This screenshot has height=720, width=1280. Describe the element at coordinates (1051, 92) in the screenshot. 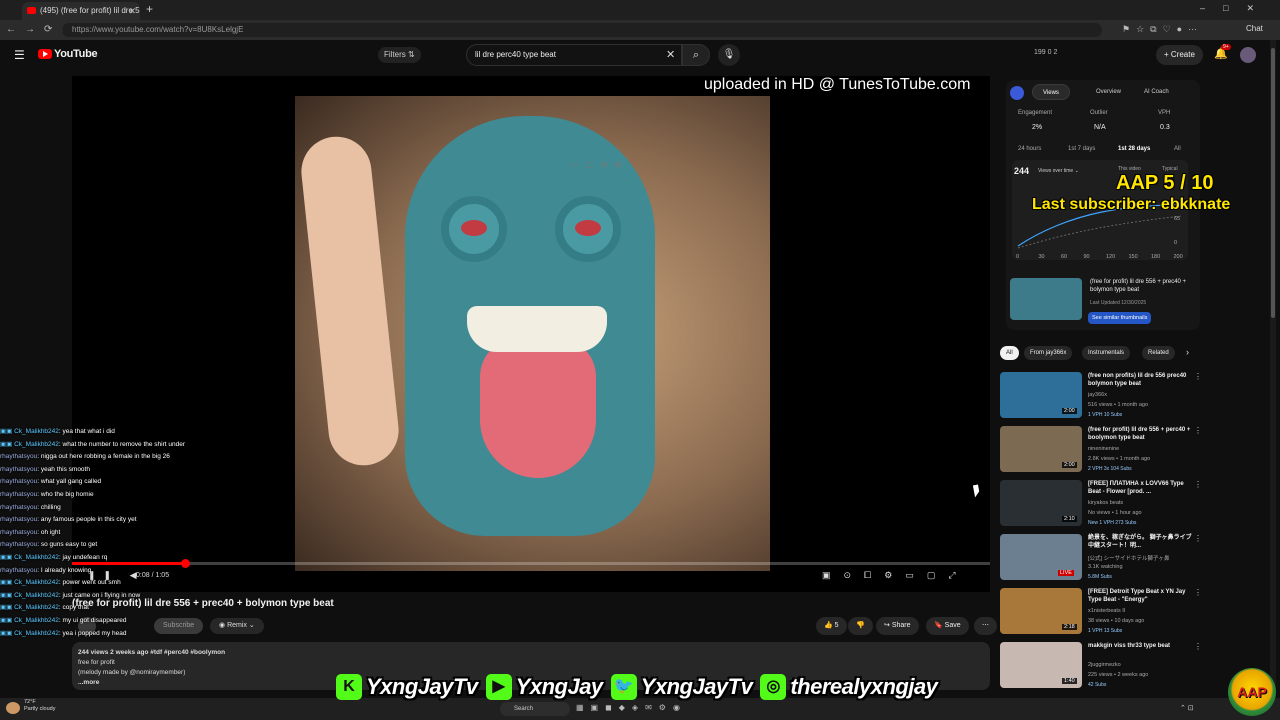

I see `tab-views: Views` at that location.